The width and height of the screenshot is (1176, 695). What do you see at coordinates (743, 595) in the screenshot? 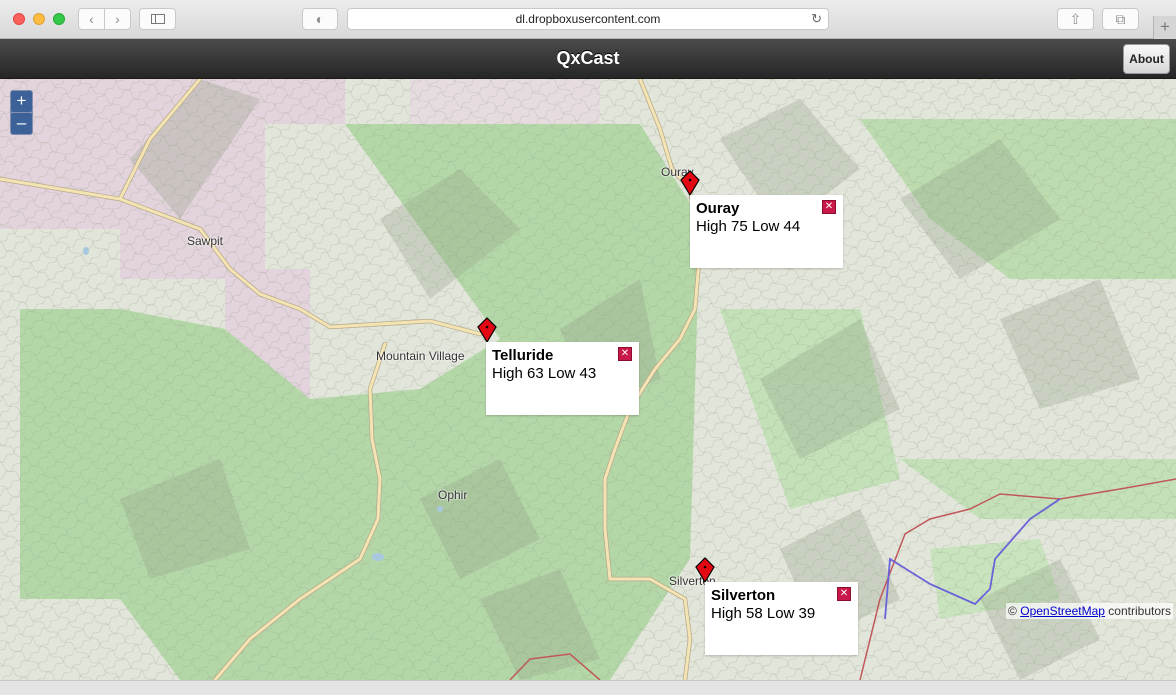
I see `popup-city-name: Silverton` at bounding box center [743, 595].